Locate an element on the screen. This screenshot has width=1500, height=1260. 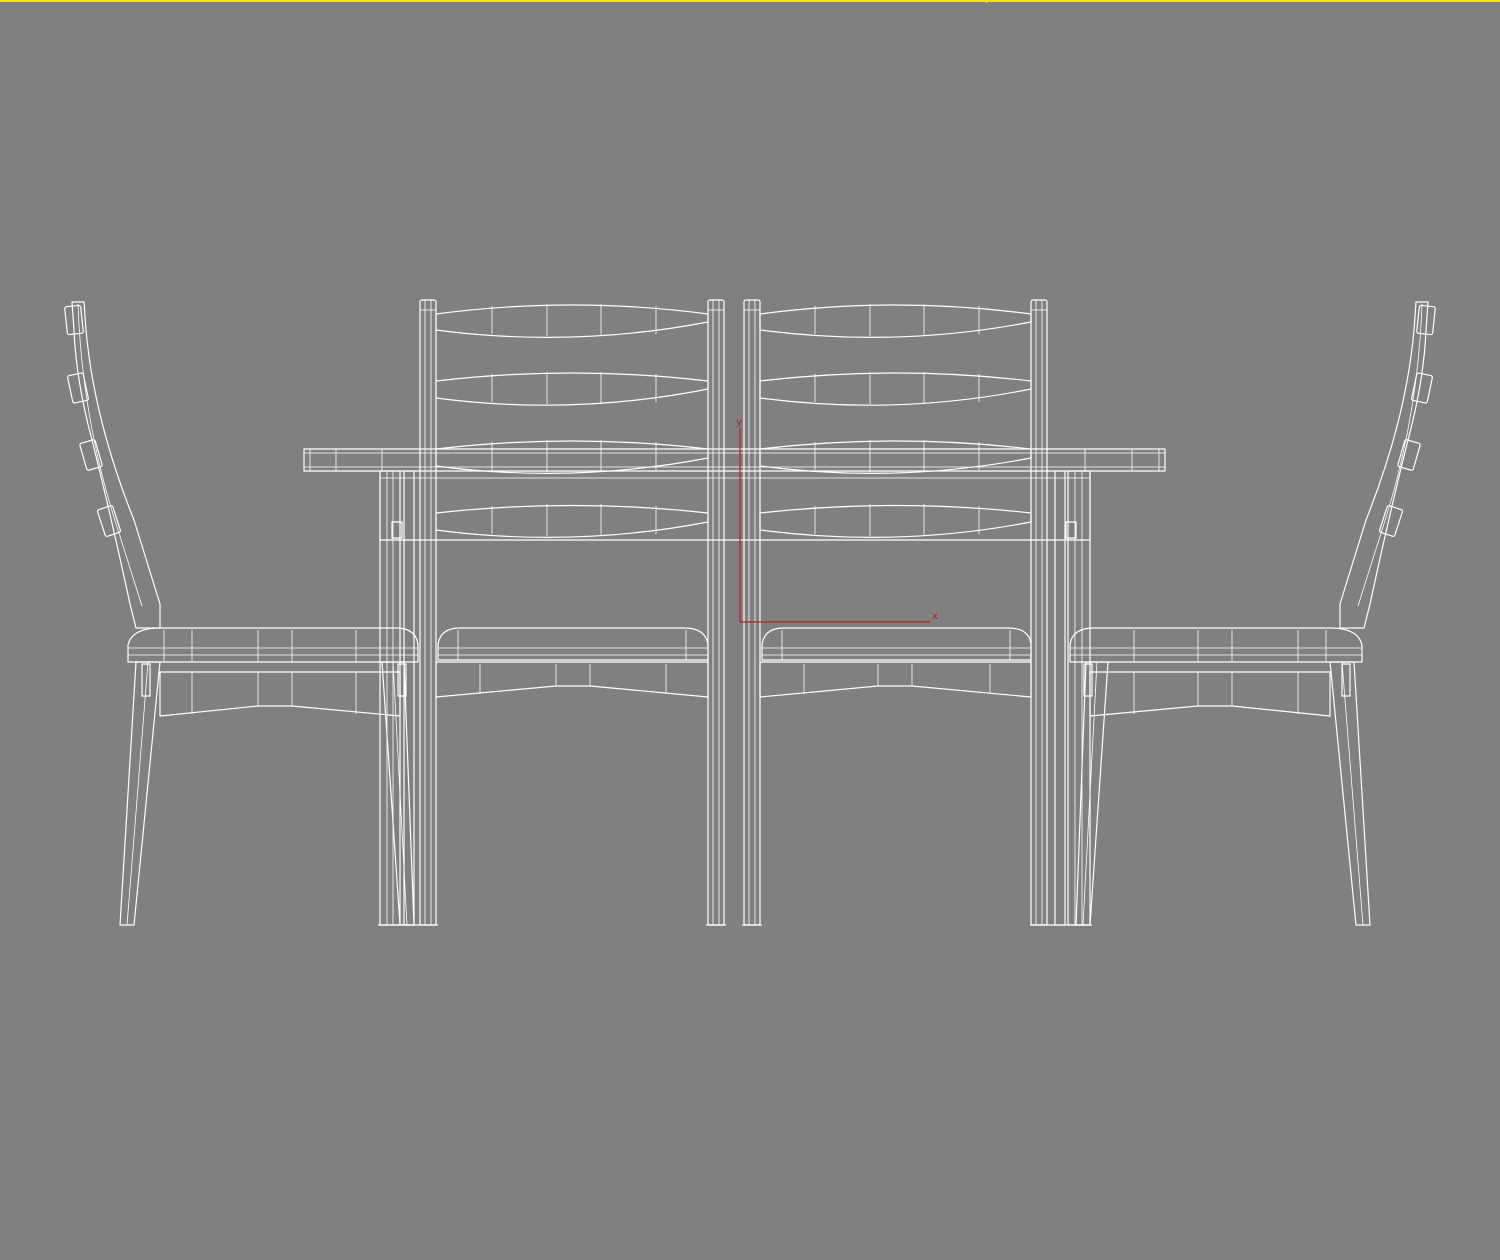
x-axis-label: x is located at coordinates (935, 616).